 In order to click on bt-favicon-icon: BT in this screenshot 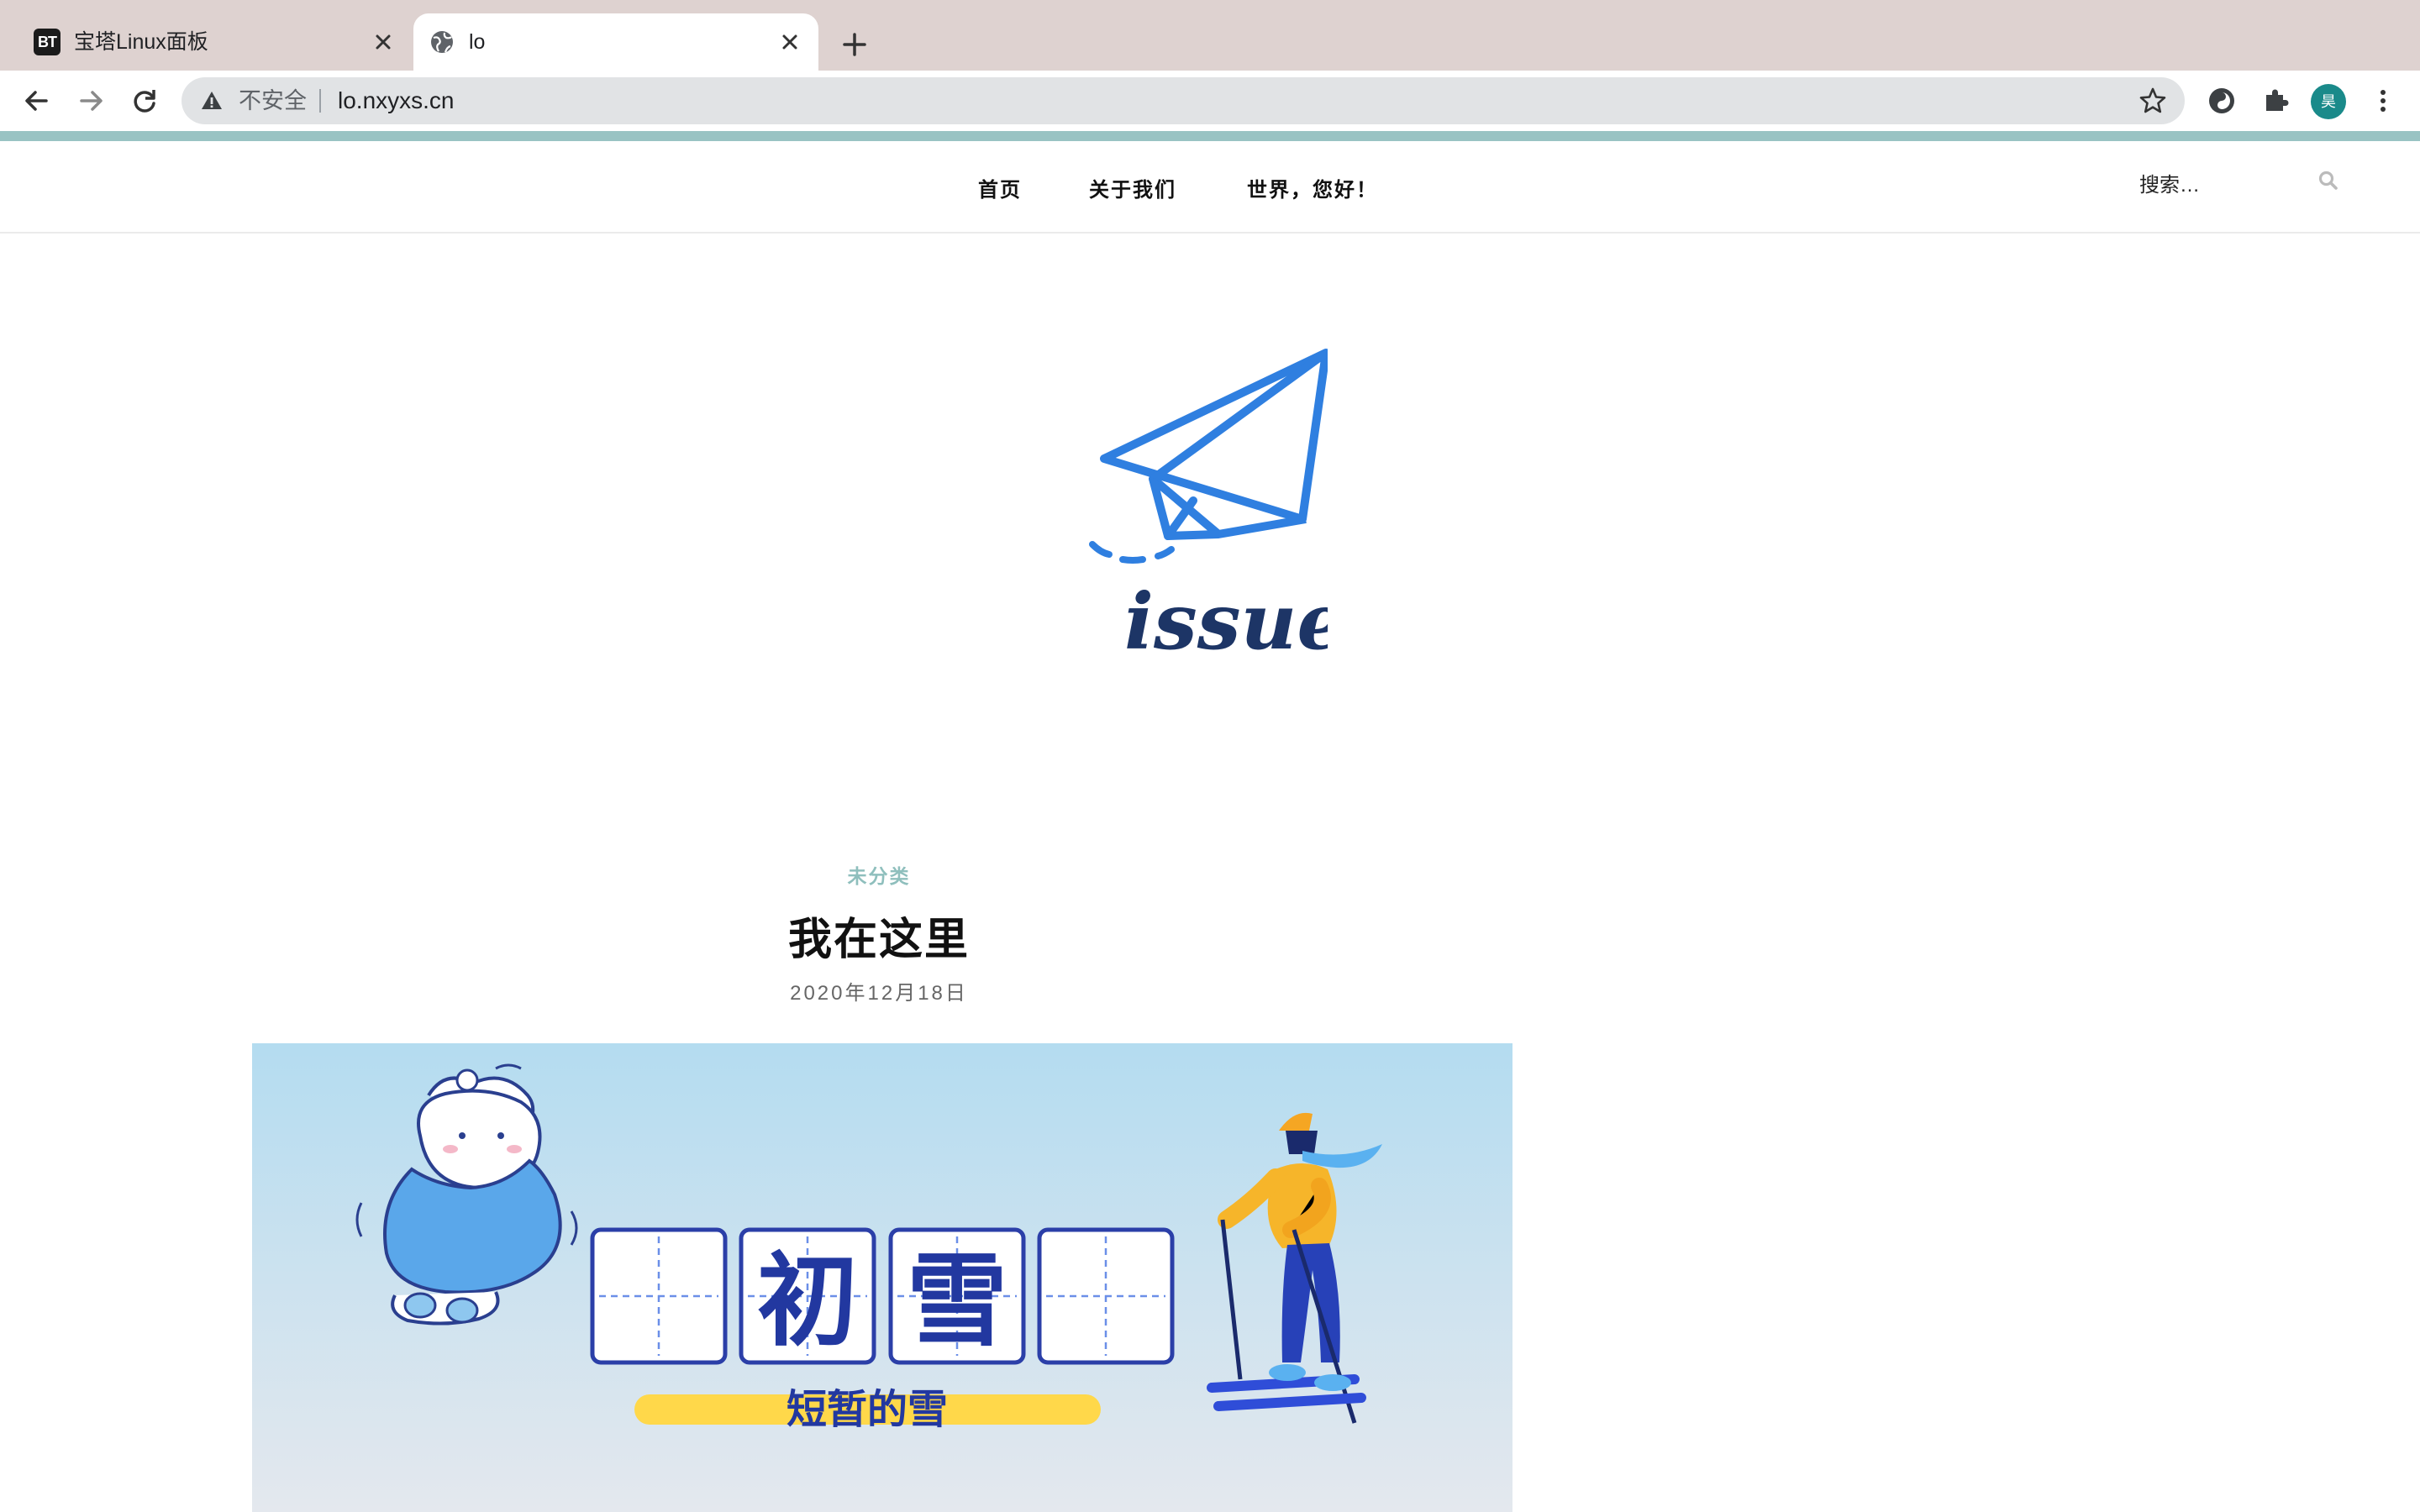, I will do `click(47, 42)`.